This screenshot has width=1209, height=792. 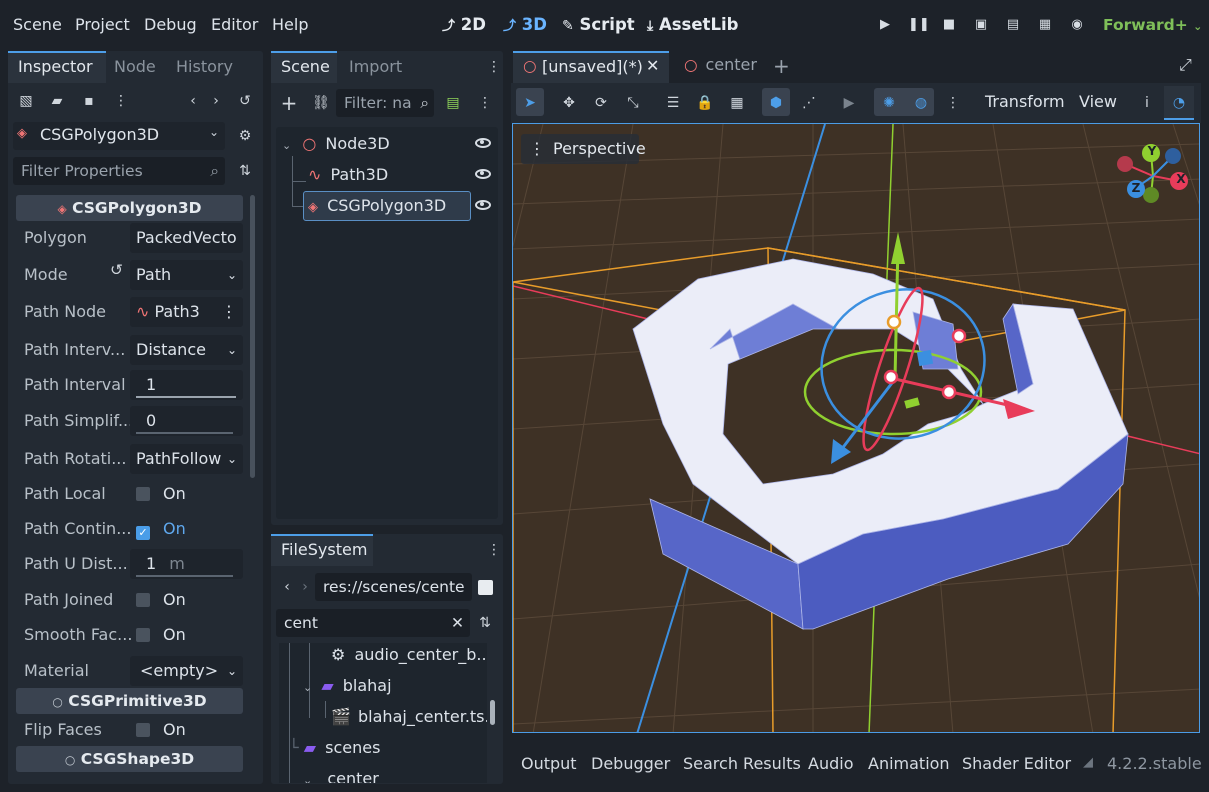 What do you see at coordinates (1088, 762) in the screenshot?
I see `update-spinner-icon: ◢` at bounding box center [1088, 762].